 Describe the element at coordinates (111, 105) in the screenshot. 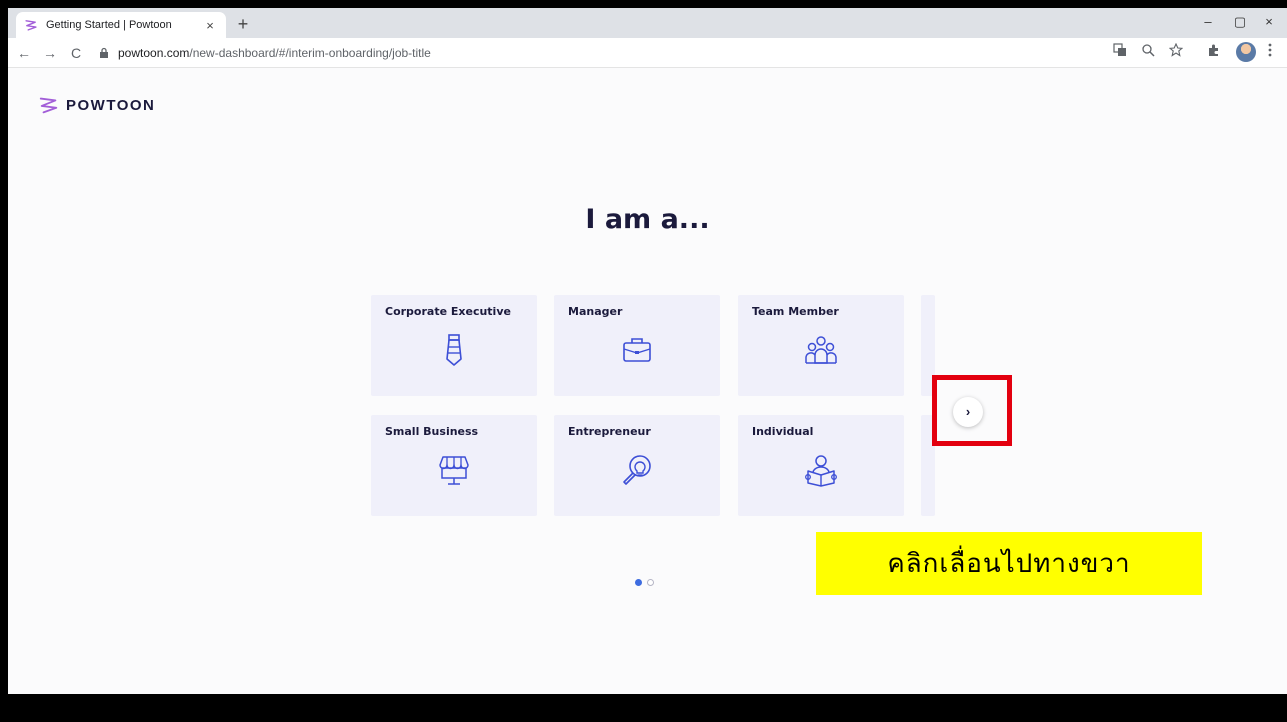

I see `logo-wordmark: POWTOON` at that location.